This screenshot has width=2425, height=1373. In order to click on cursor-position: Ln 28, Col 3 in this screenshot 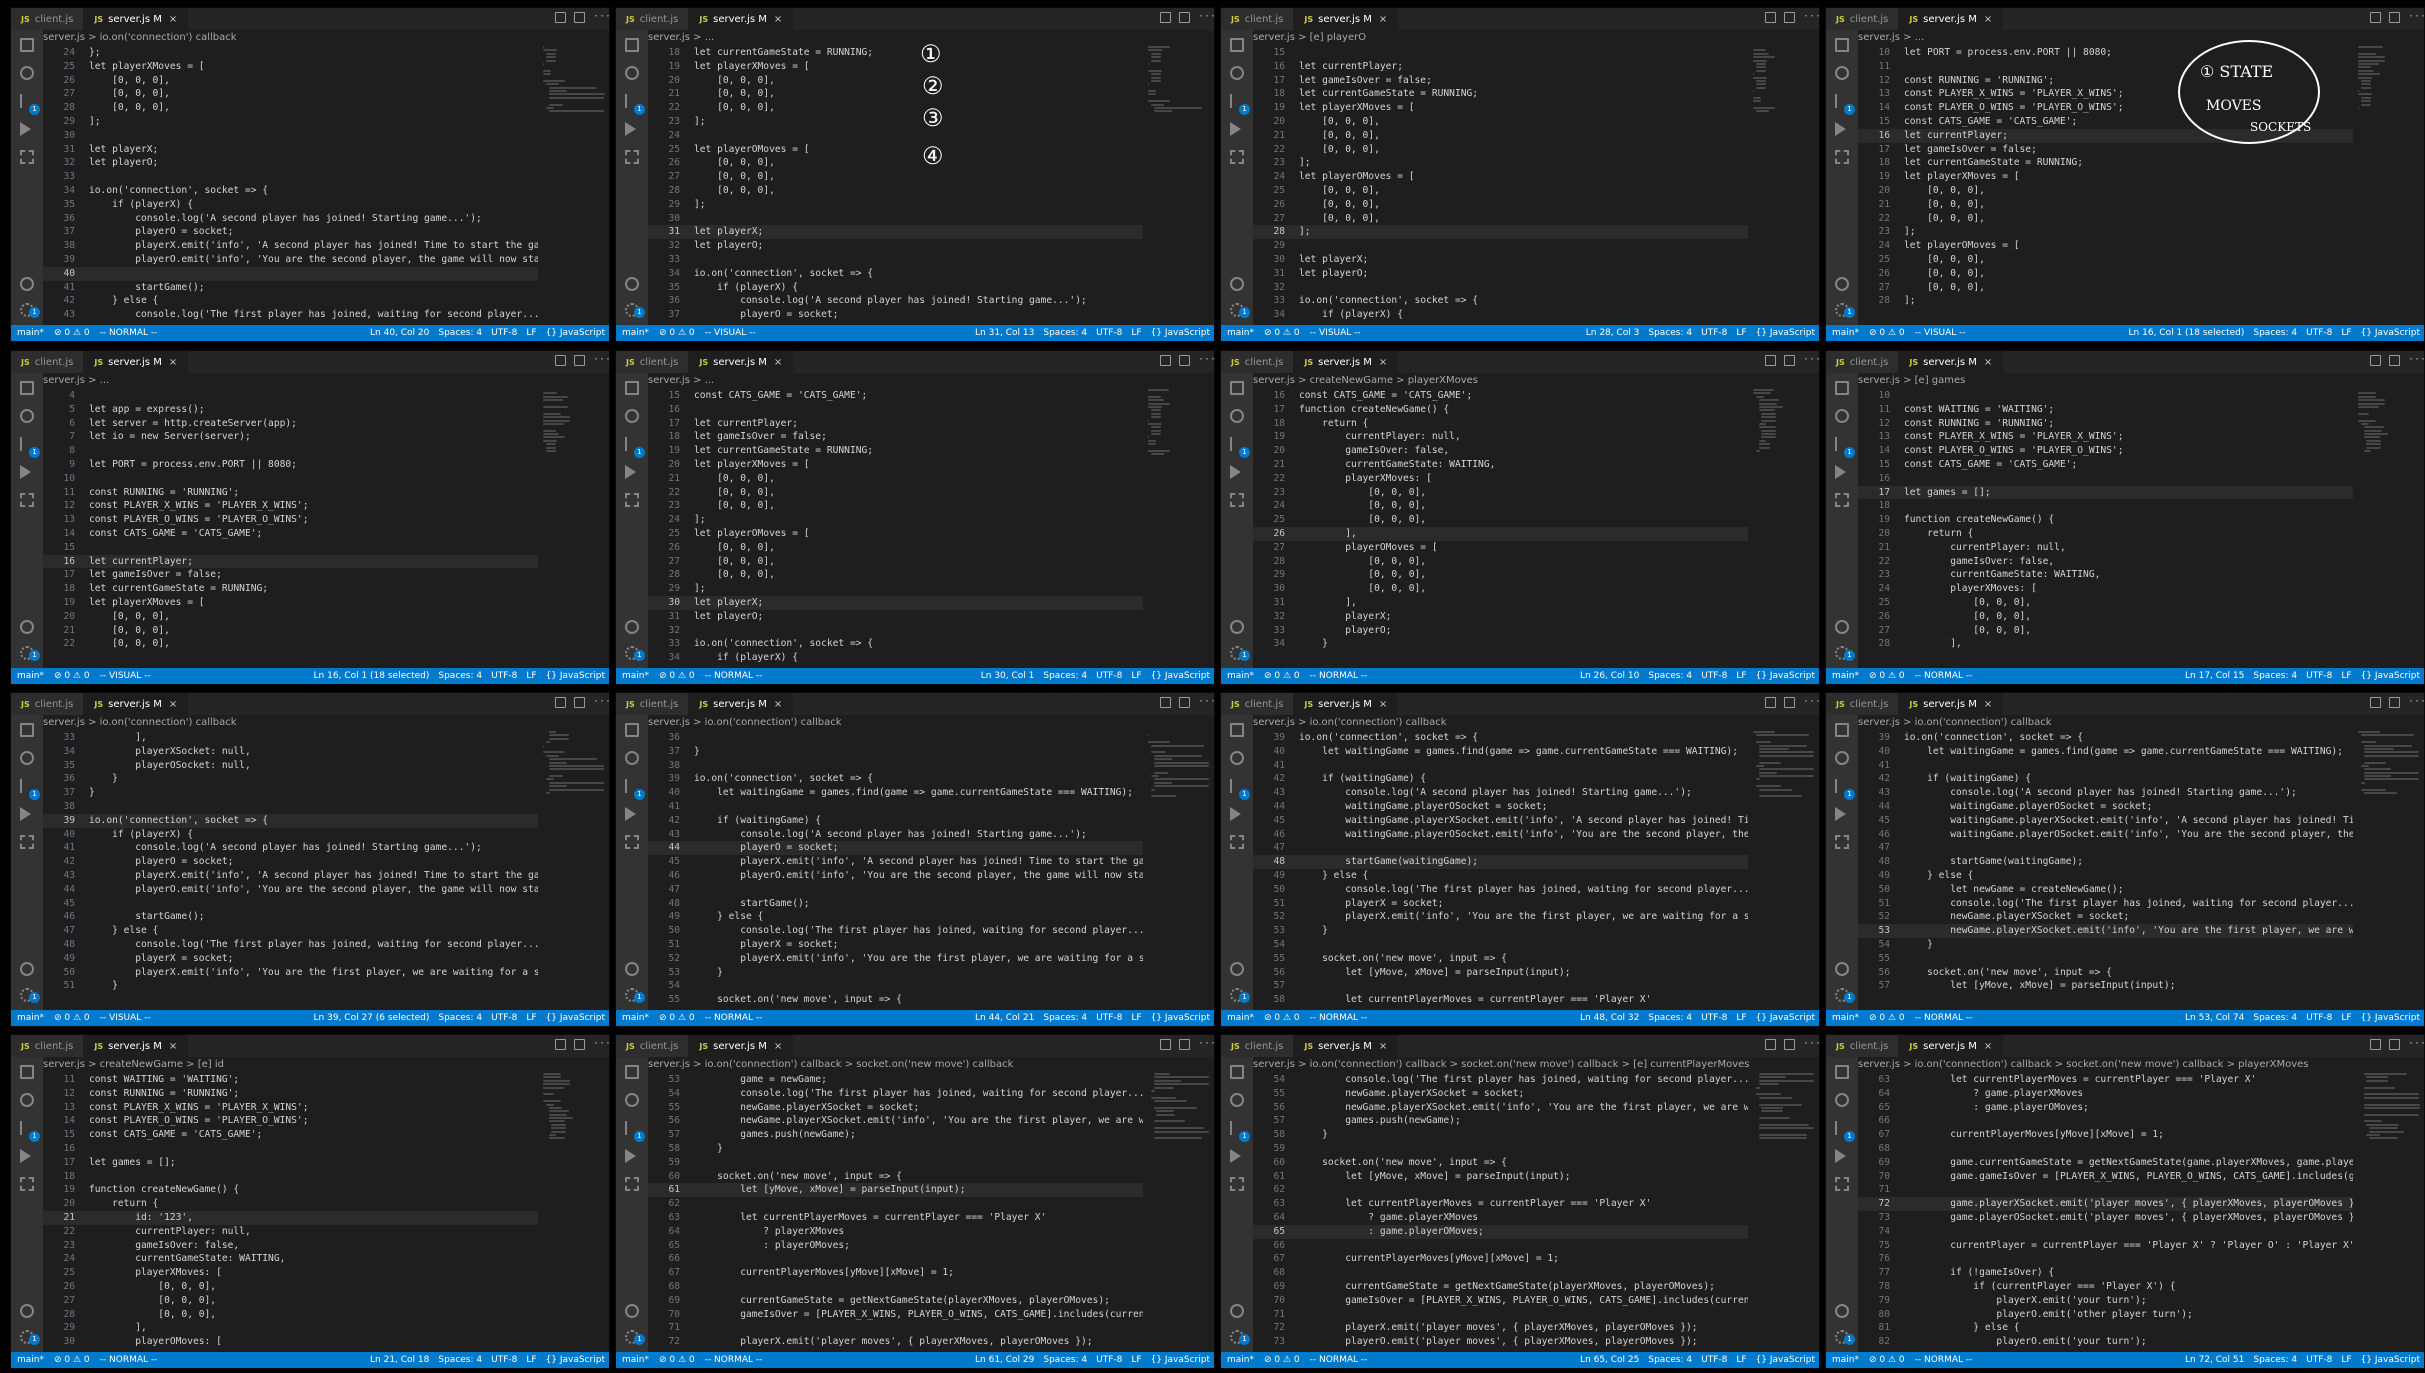, I will do `click(1613, 333)`.